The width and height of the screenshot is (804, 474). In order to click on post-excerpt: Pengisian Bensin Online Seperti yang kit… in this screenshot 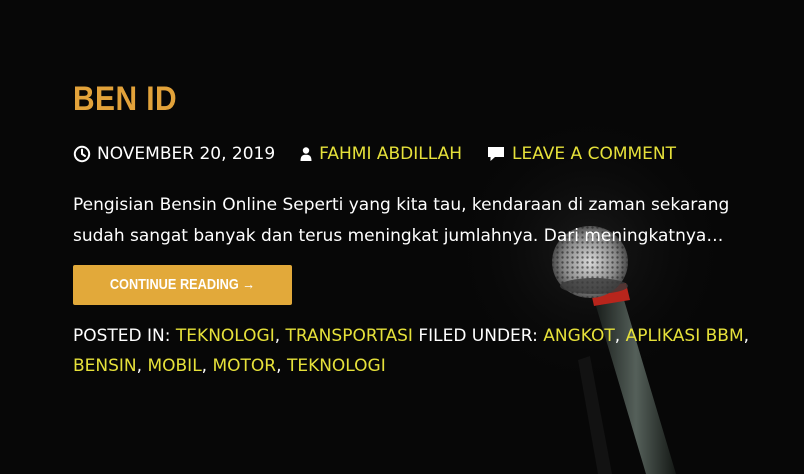, I will do `click(401, 220)`.